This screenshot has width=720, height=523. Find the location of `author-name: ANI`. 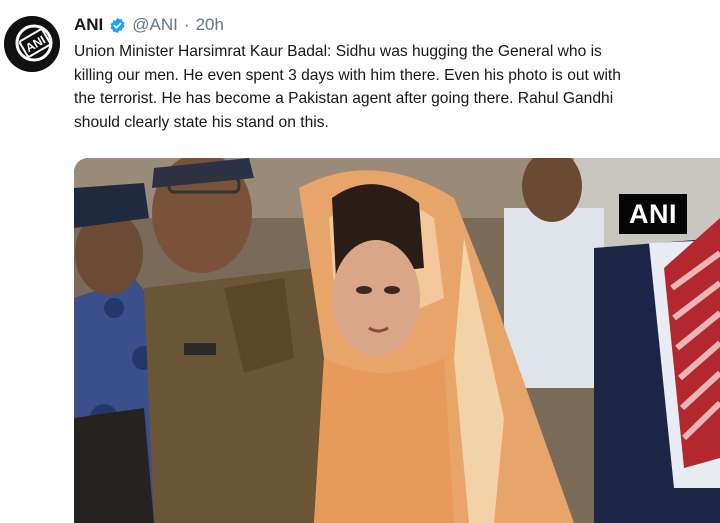

author-name: ANI is located at coordinates (88, 25).